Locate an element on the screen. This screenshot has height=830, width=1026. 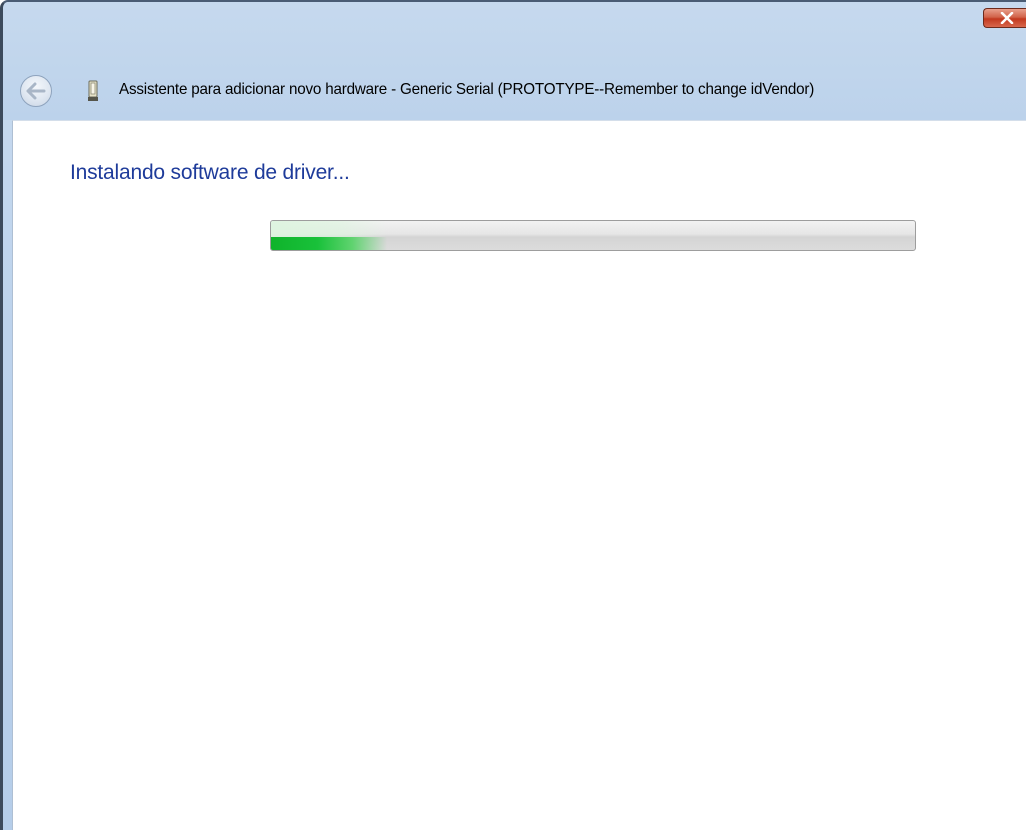
close-button is located at coordinates (1004, 18).